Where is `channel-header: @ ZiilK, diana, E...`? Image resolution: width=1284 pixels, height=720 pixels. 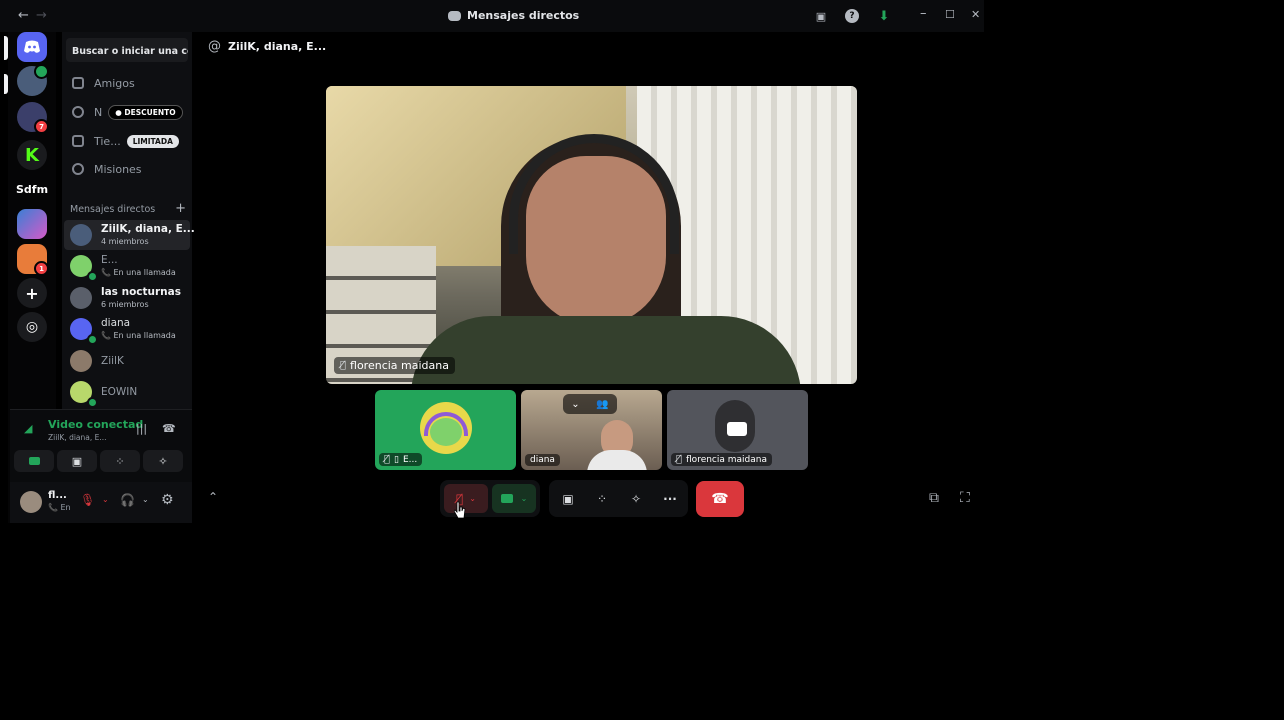 channel-header: @ ZiilK, diana, E... is located at coordinates (591, 46).